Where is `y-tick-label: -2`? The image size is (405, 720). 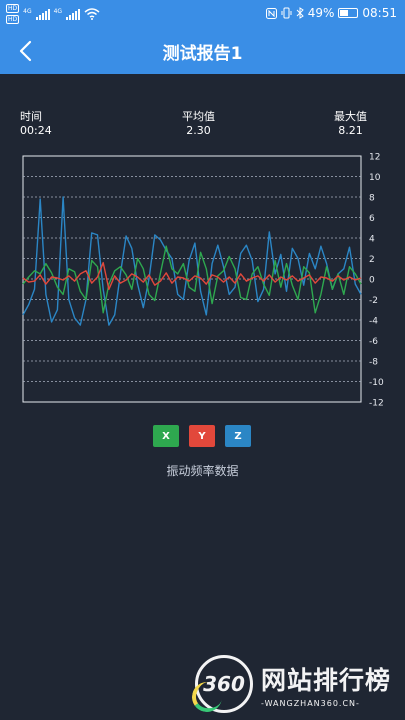
y-tick-label: -2 is located at coordinates (373, 301).